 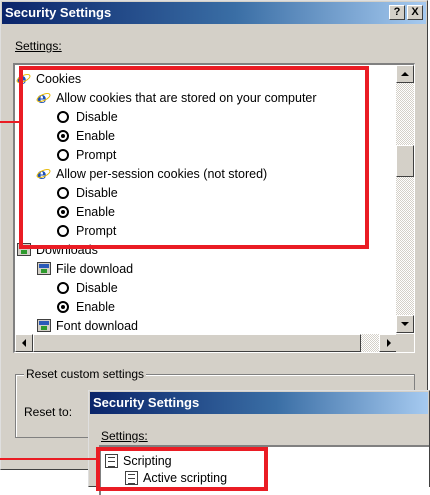 I want to click on arrow-left-icon, so click(x=24, y=343).